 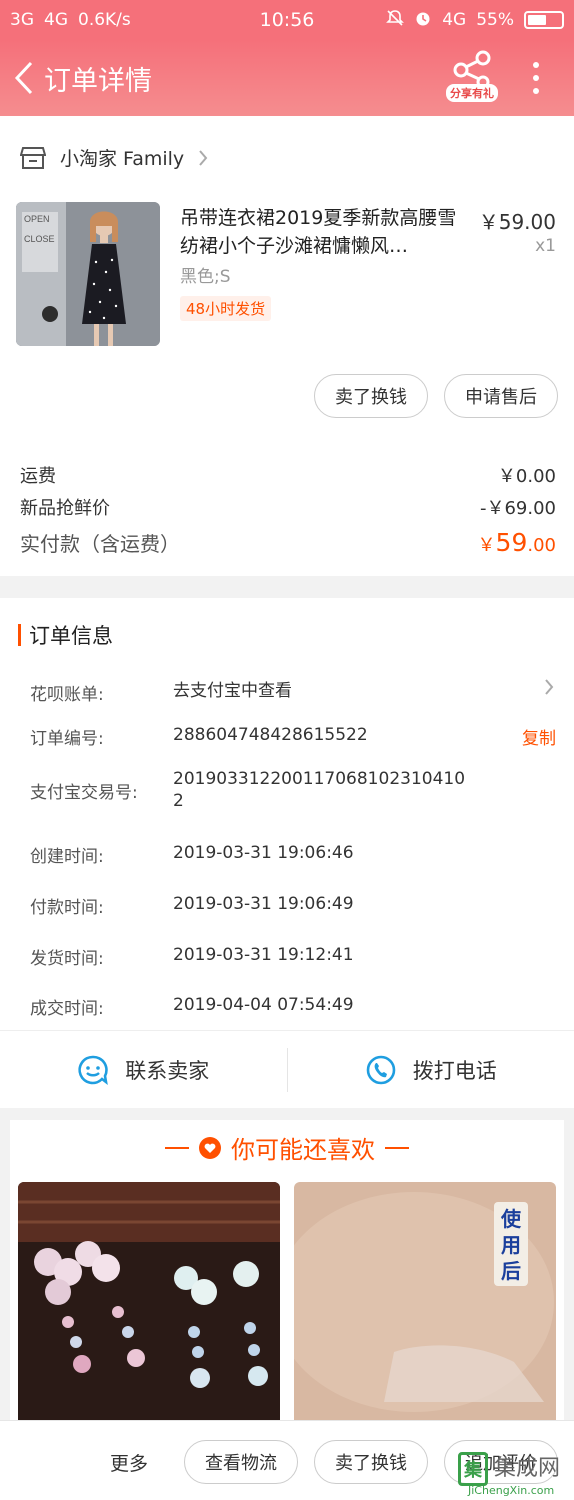 I want to click on share-badge: 分享有礼, so click(x=472, y=93).